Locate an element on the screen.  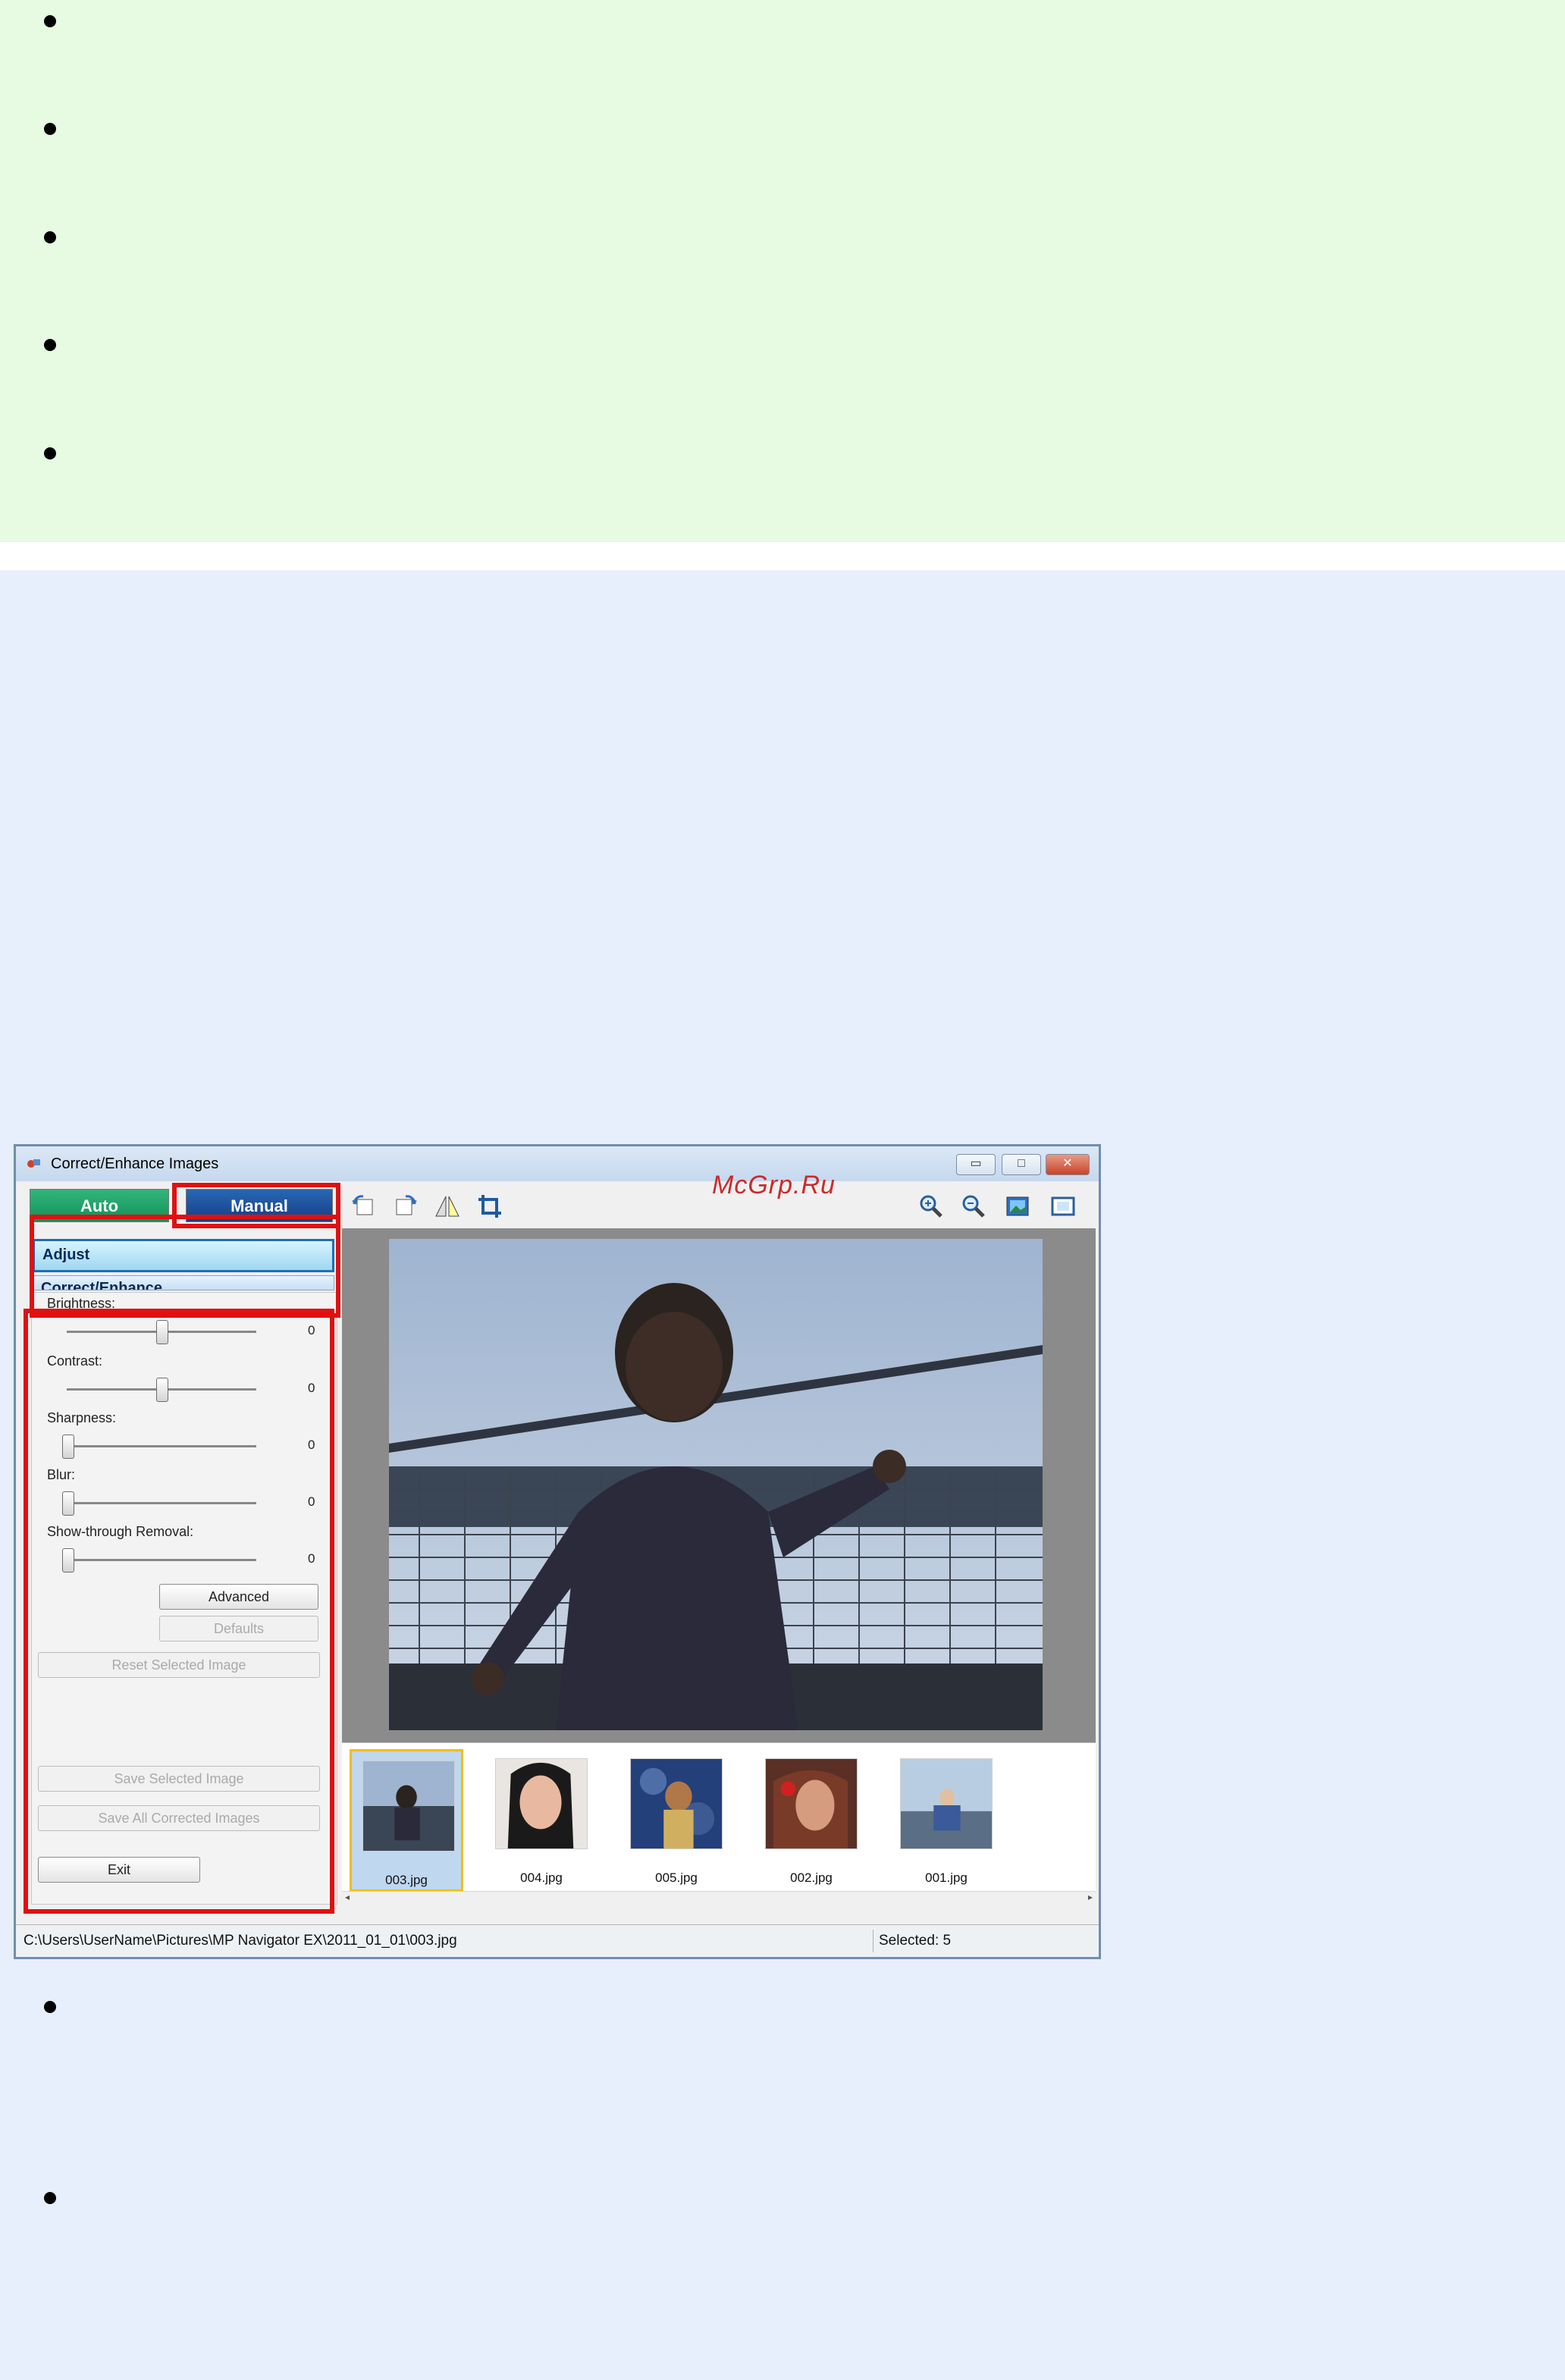
thumbnail-item: 002.jpg is located at coordinates (811, 1820).